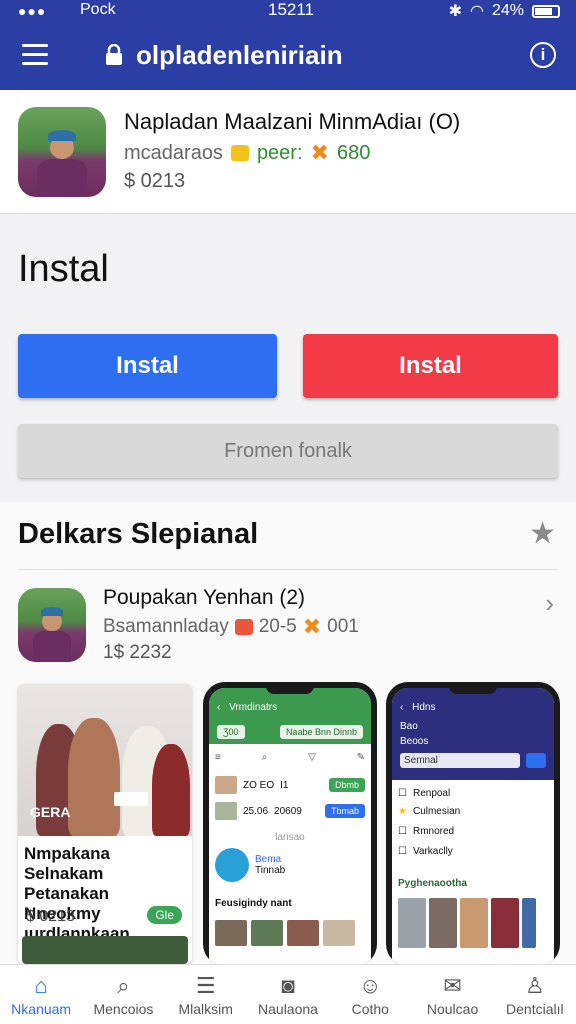 Image resolution: width=576 pixels, height=1024 pixels. Describe the element at coordinates (288, 451) in the screenshot. I see `secondary-button: Fromen fonalk` at that location.